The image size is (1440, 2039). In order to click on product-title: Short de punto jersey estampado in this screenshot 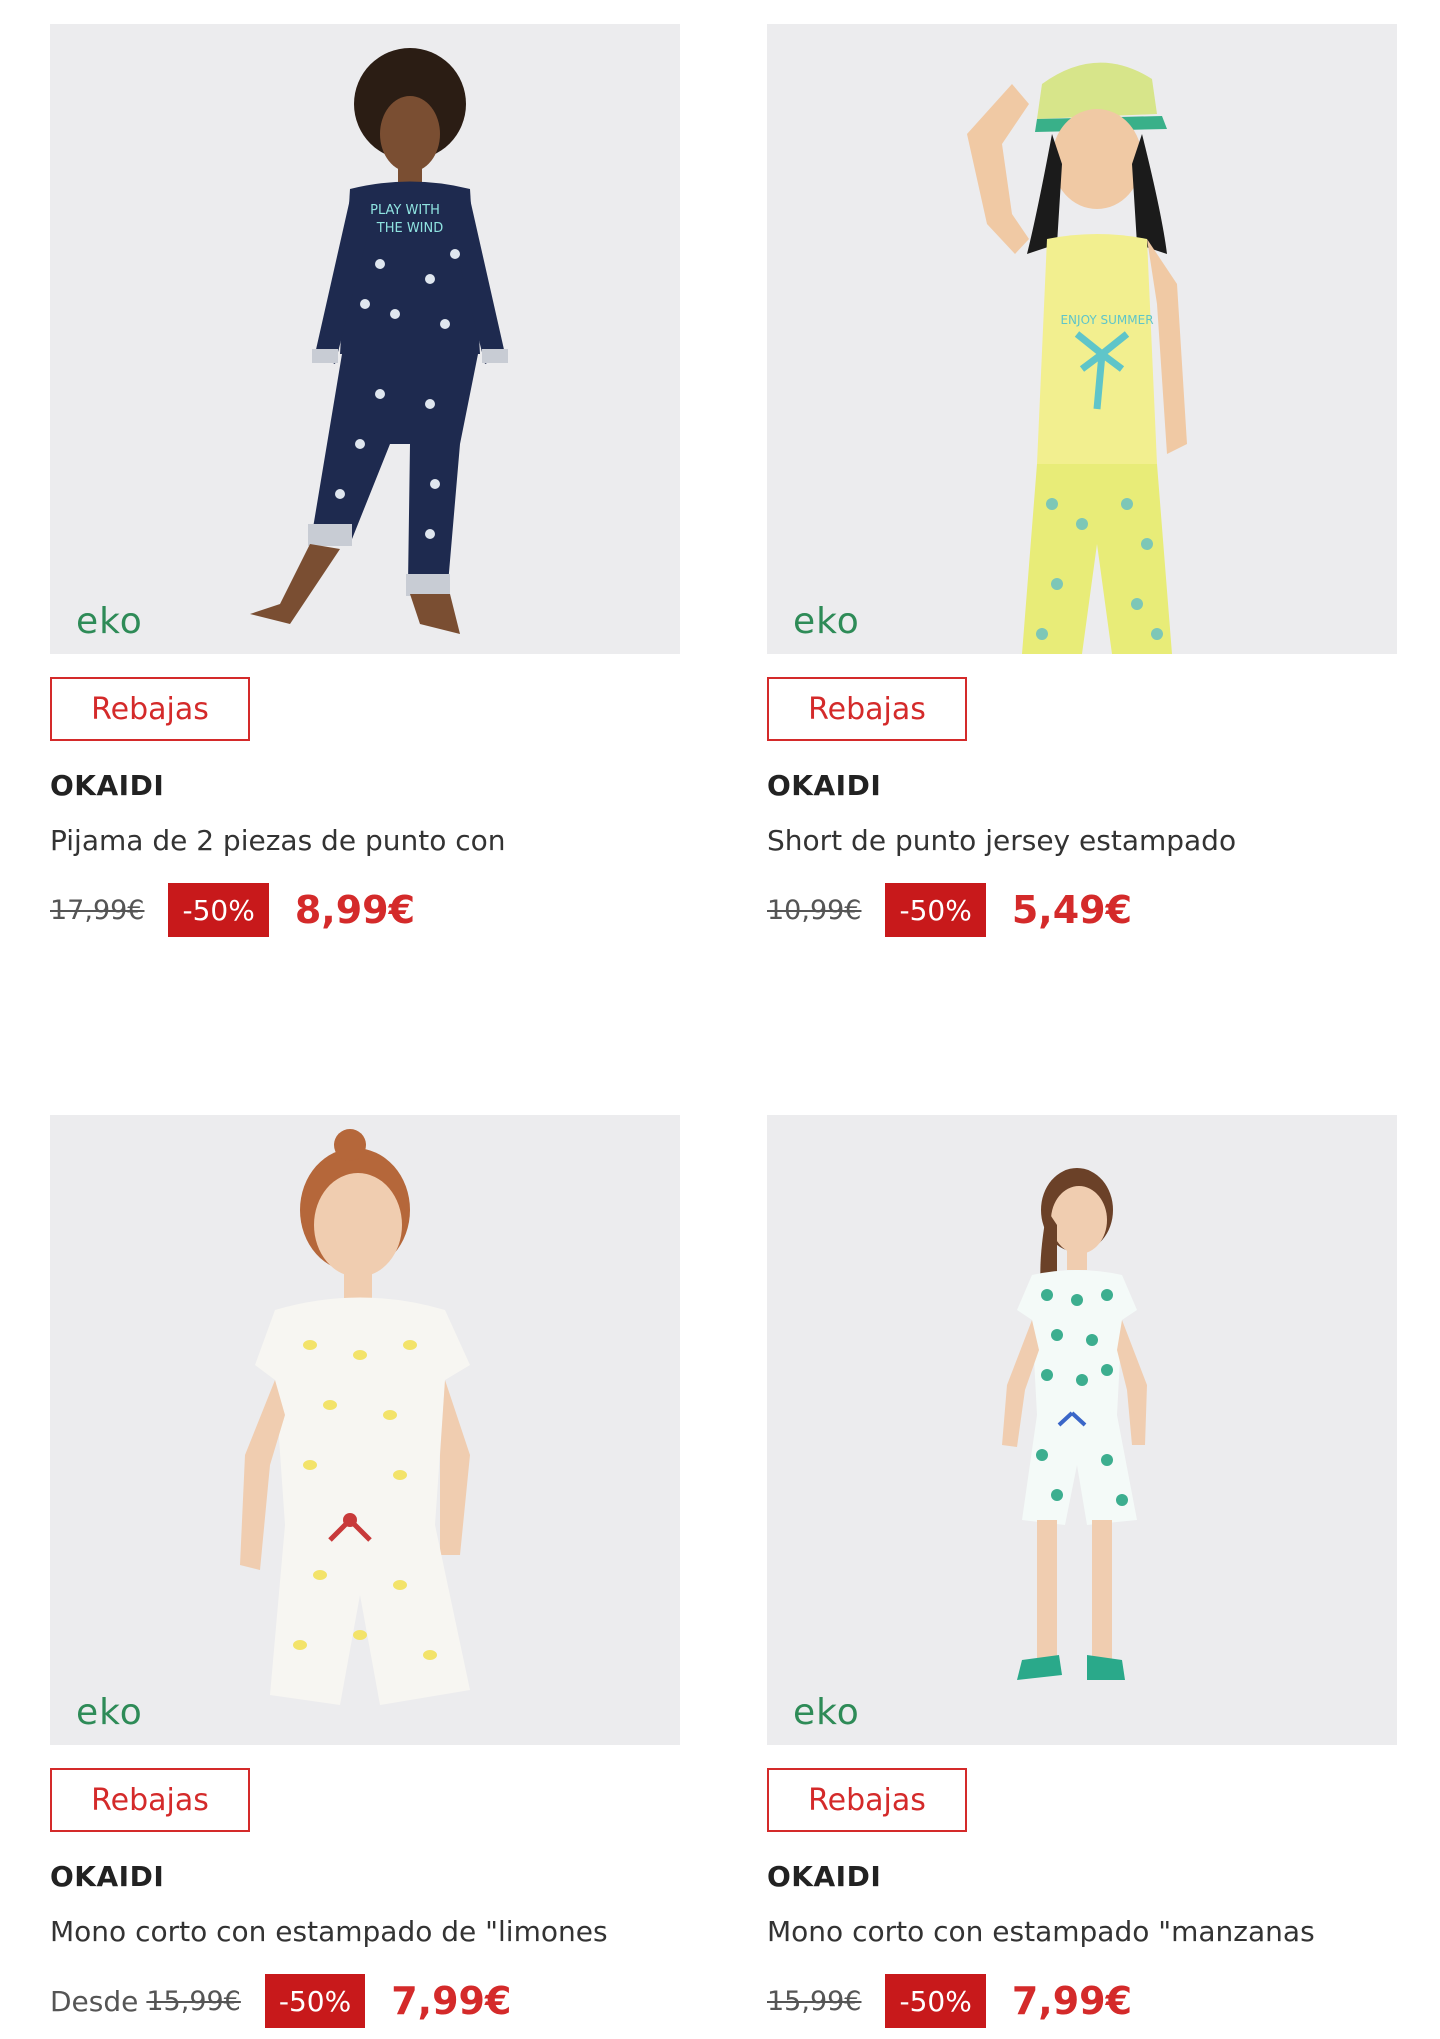, I will do `click(1001, 840)`.